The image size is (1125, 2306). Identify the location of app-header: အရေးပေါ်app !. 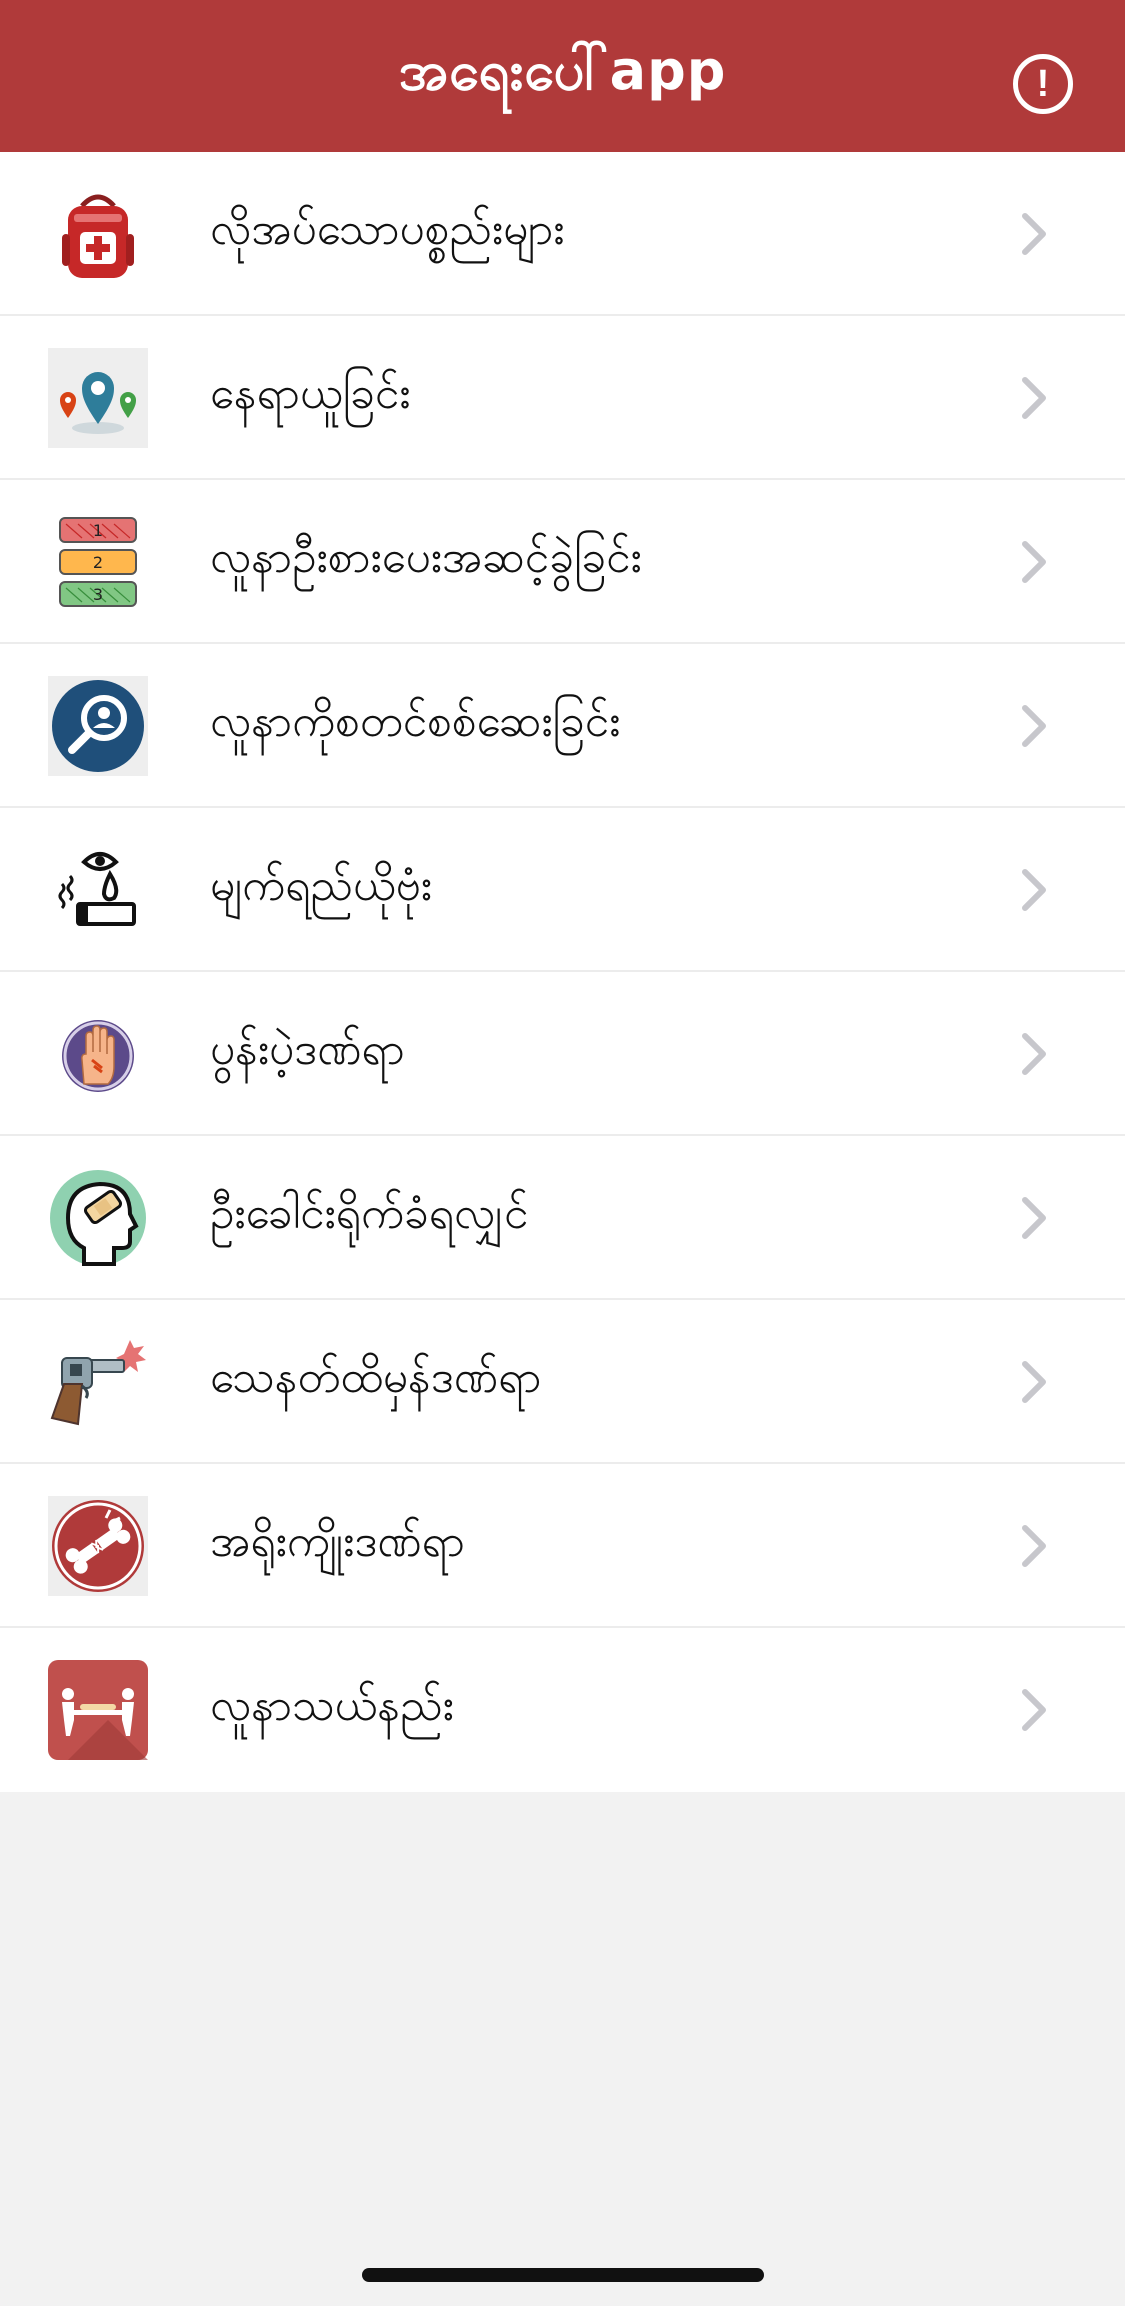
(562, 76).